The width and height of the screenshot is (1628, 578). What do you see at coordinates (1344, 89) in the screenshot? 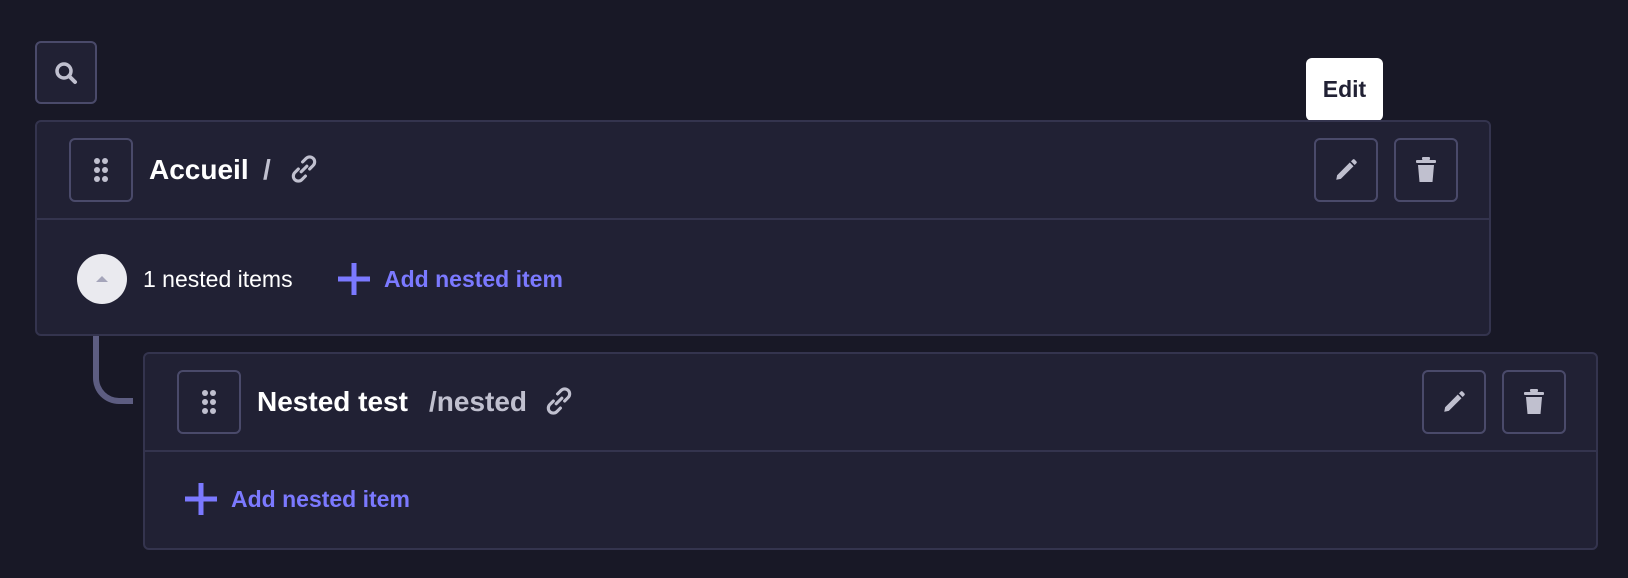
I see `edit-tooltip: Edit` at bounding box center [1344, 89].